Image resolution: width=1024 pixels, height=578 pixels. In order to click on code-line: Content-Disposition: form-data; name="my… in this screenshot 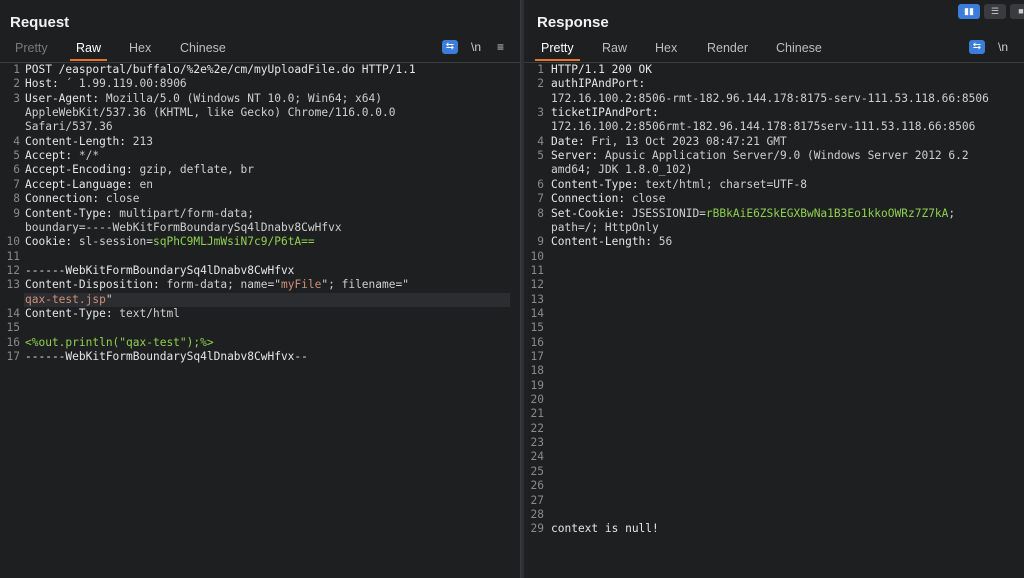, I will do `click(217, 284)`.